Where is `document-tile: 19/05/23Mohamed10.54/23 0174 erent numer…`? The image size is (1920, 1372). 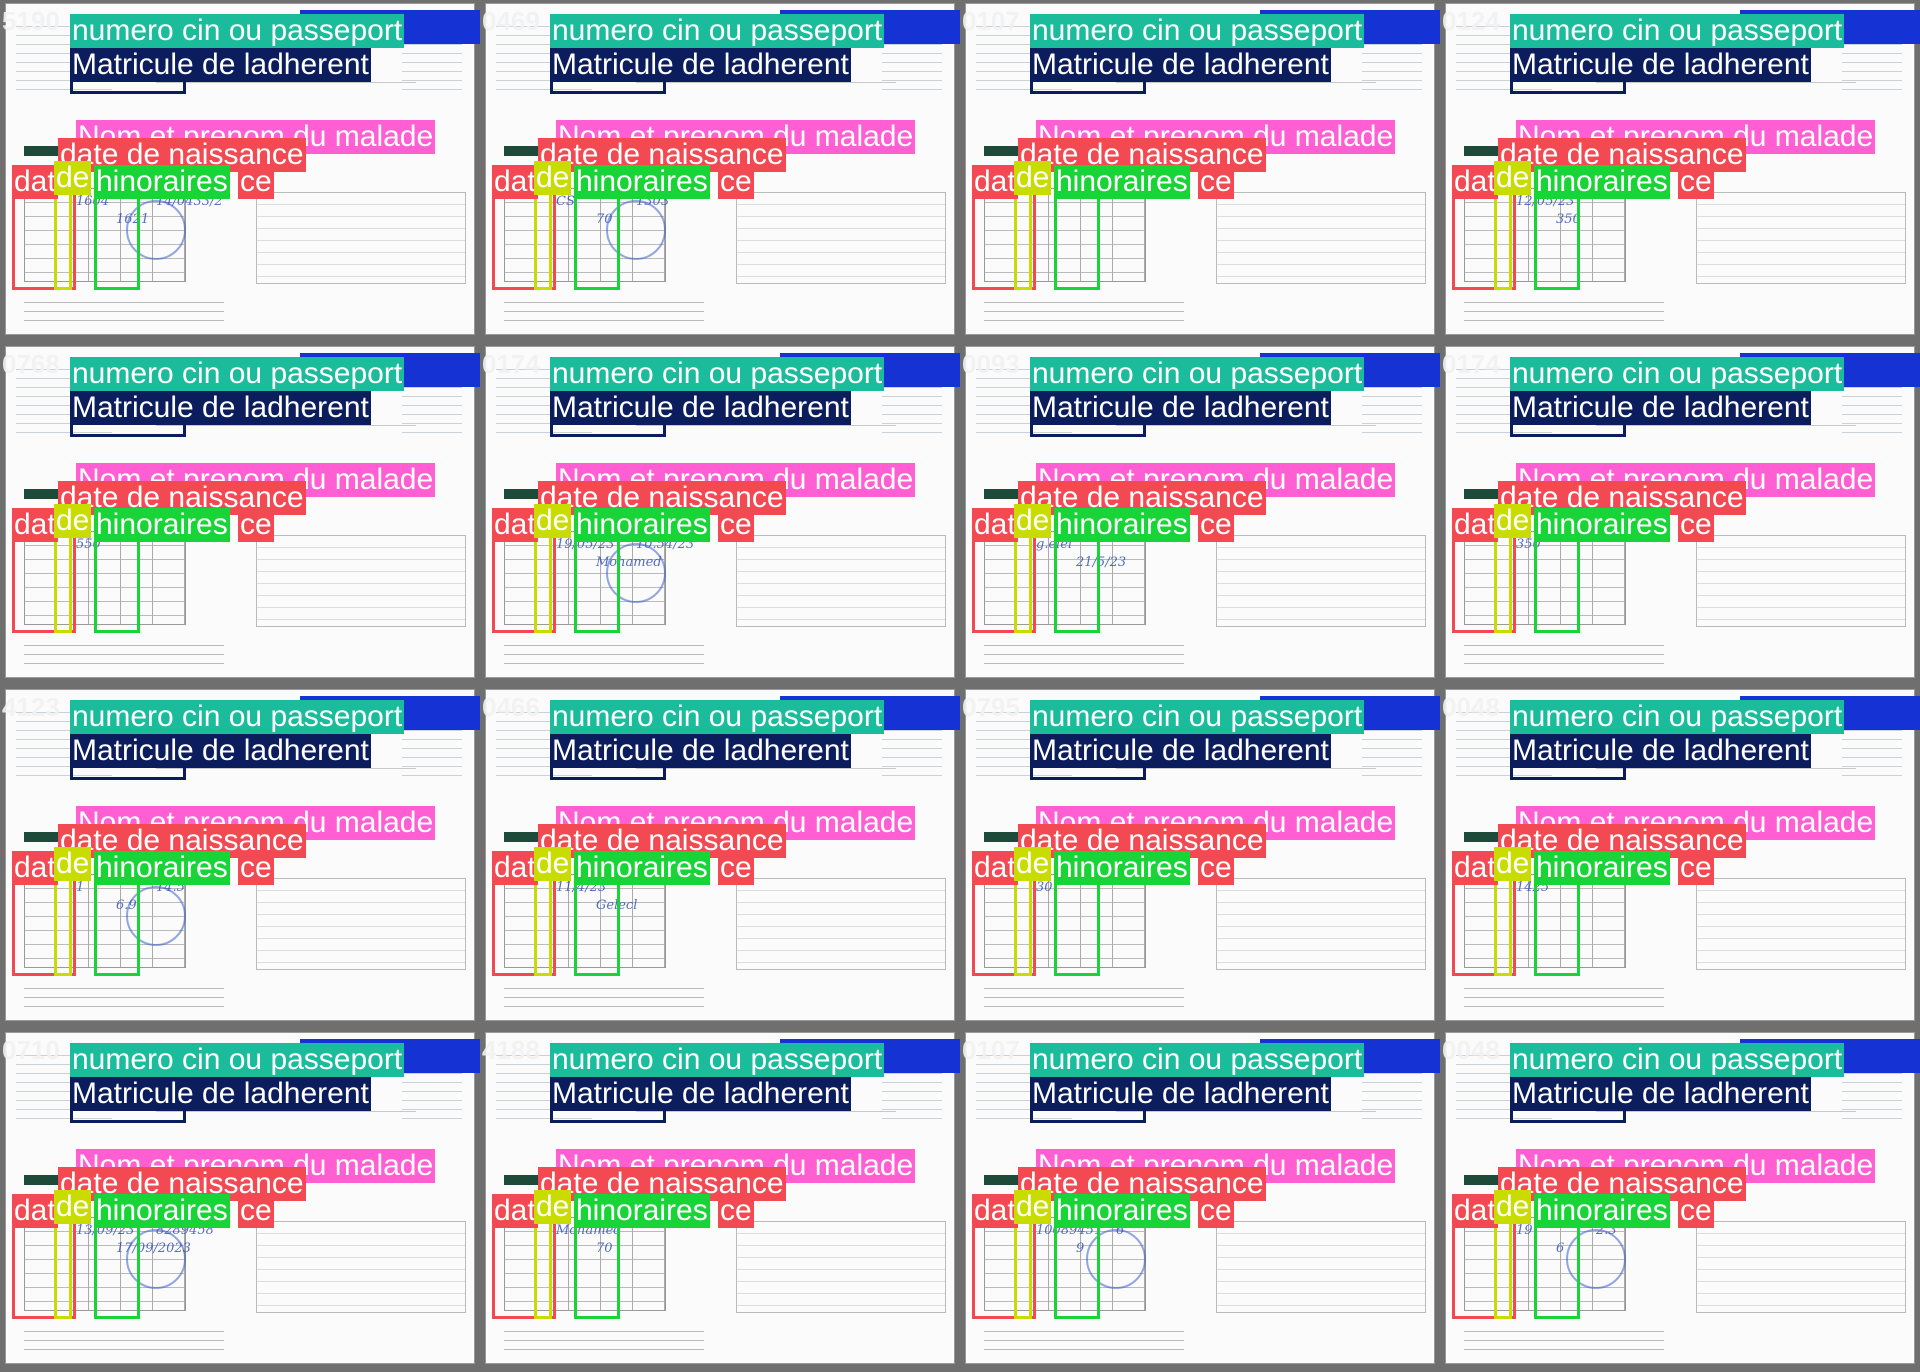
document-tile: 19/05/23Mohamed10.54/23 0174 erent numer… is located at coordinates (720, 514).